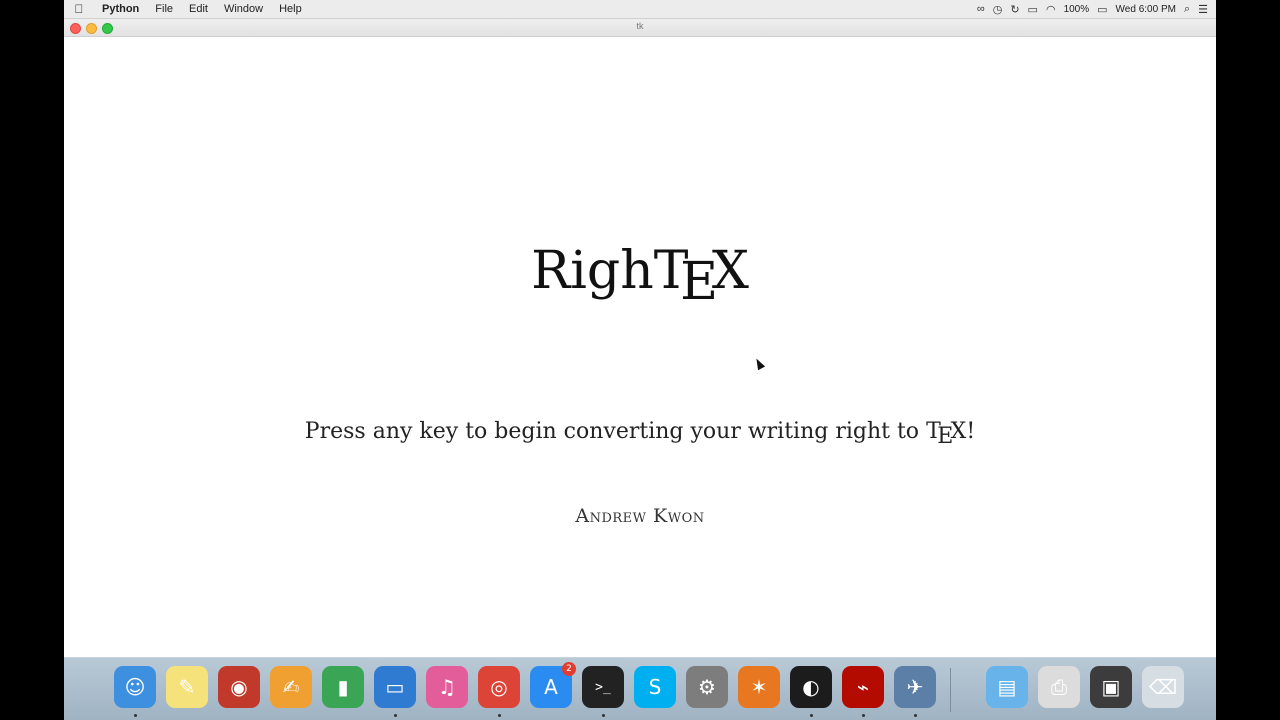 Image resolution: width=1280 pixels, height=720 pixels. I want to click on numbers-icon: ▮, so click(343, 687).